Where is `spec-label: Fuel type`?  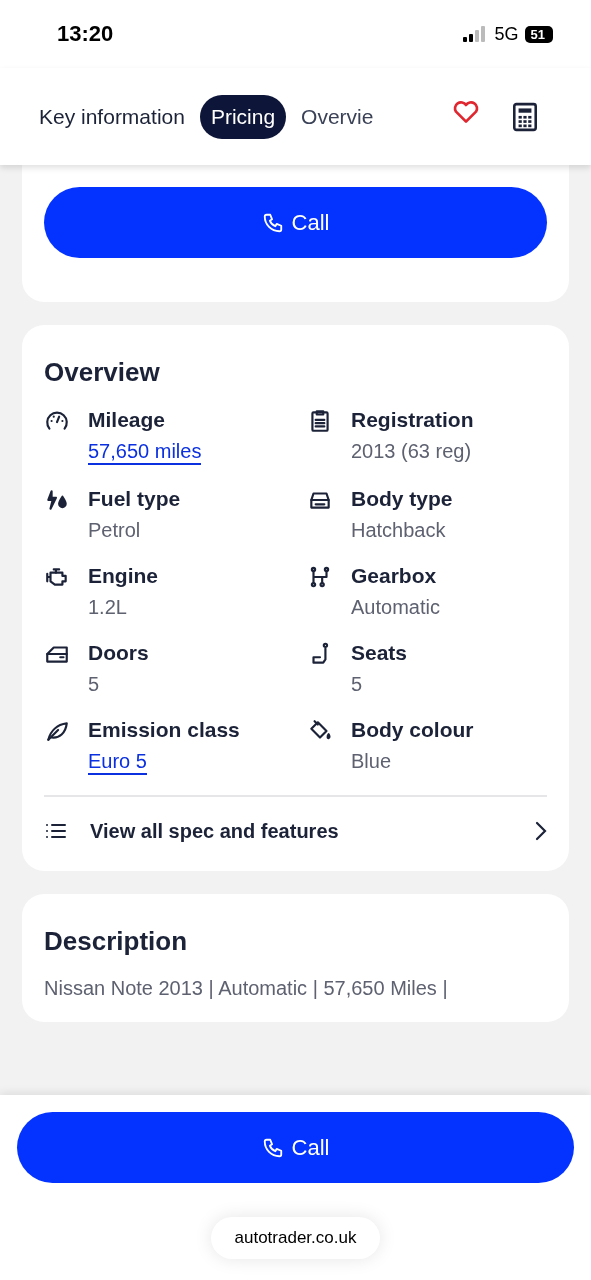 spec-label: Fuel type is located at coordinates (134, 499).